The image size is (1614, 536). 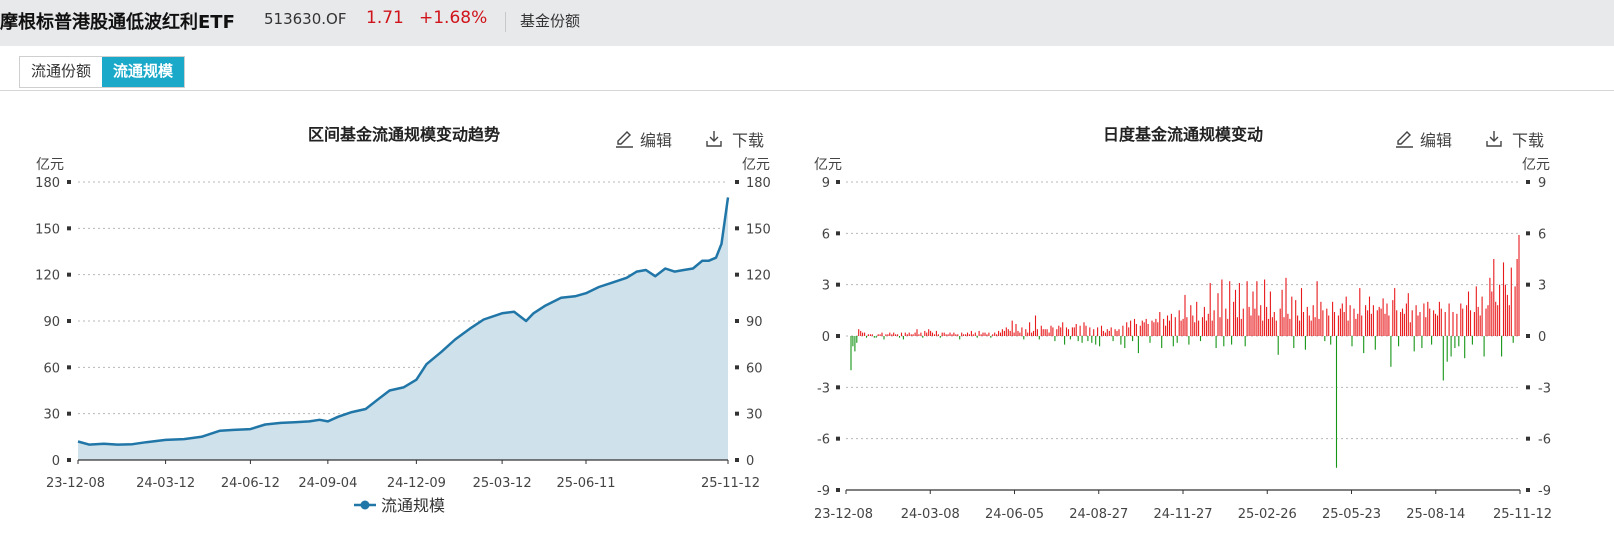 I want to click on y-tick-label-left: 60, so click(x=51, y=368).